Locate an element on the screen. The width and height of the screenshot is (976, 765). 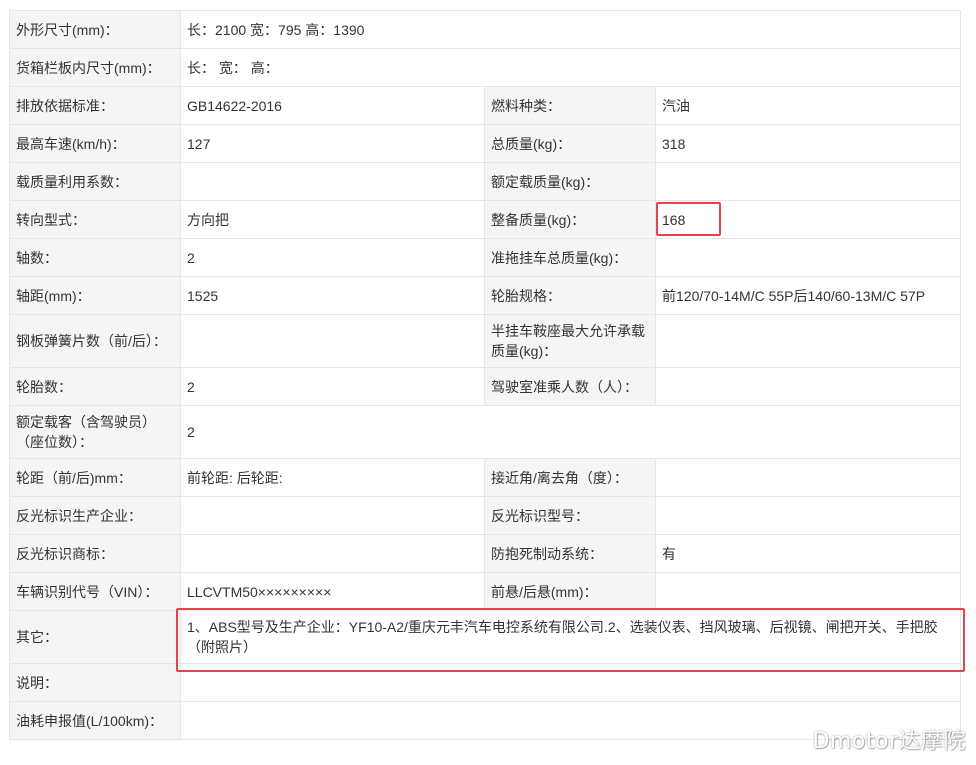
tire-count-value: 2 is located at coordinates (332, 386).